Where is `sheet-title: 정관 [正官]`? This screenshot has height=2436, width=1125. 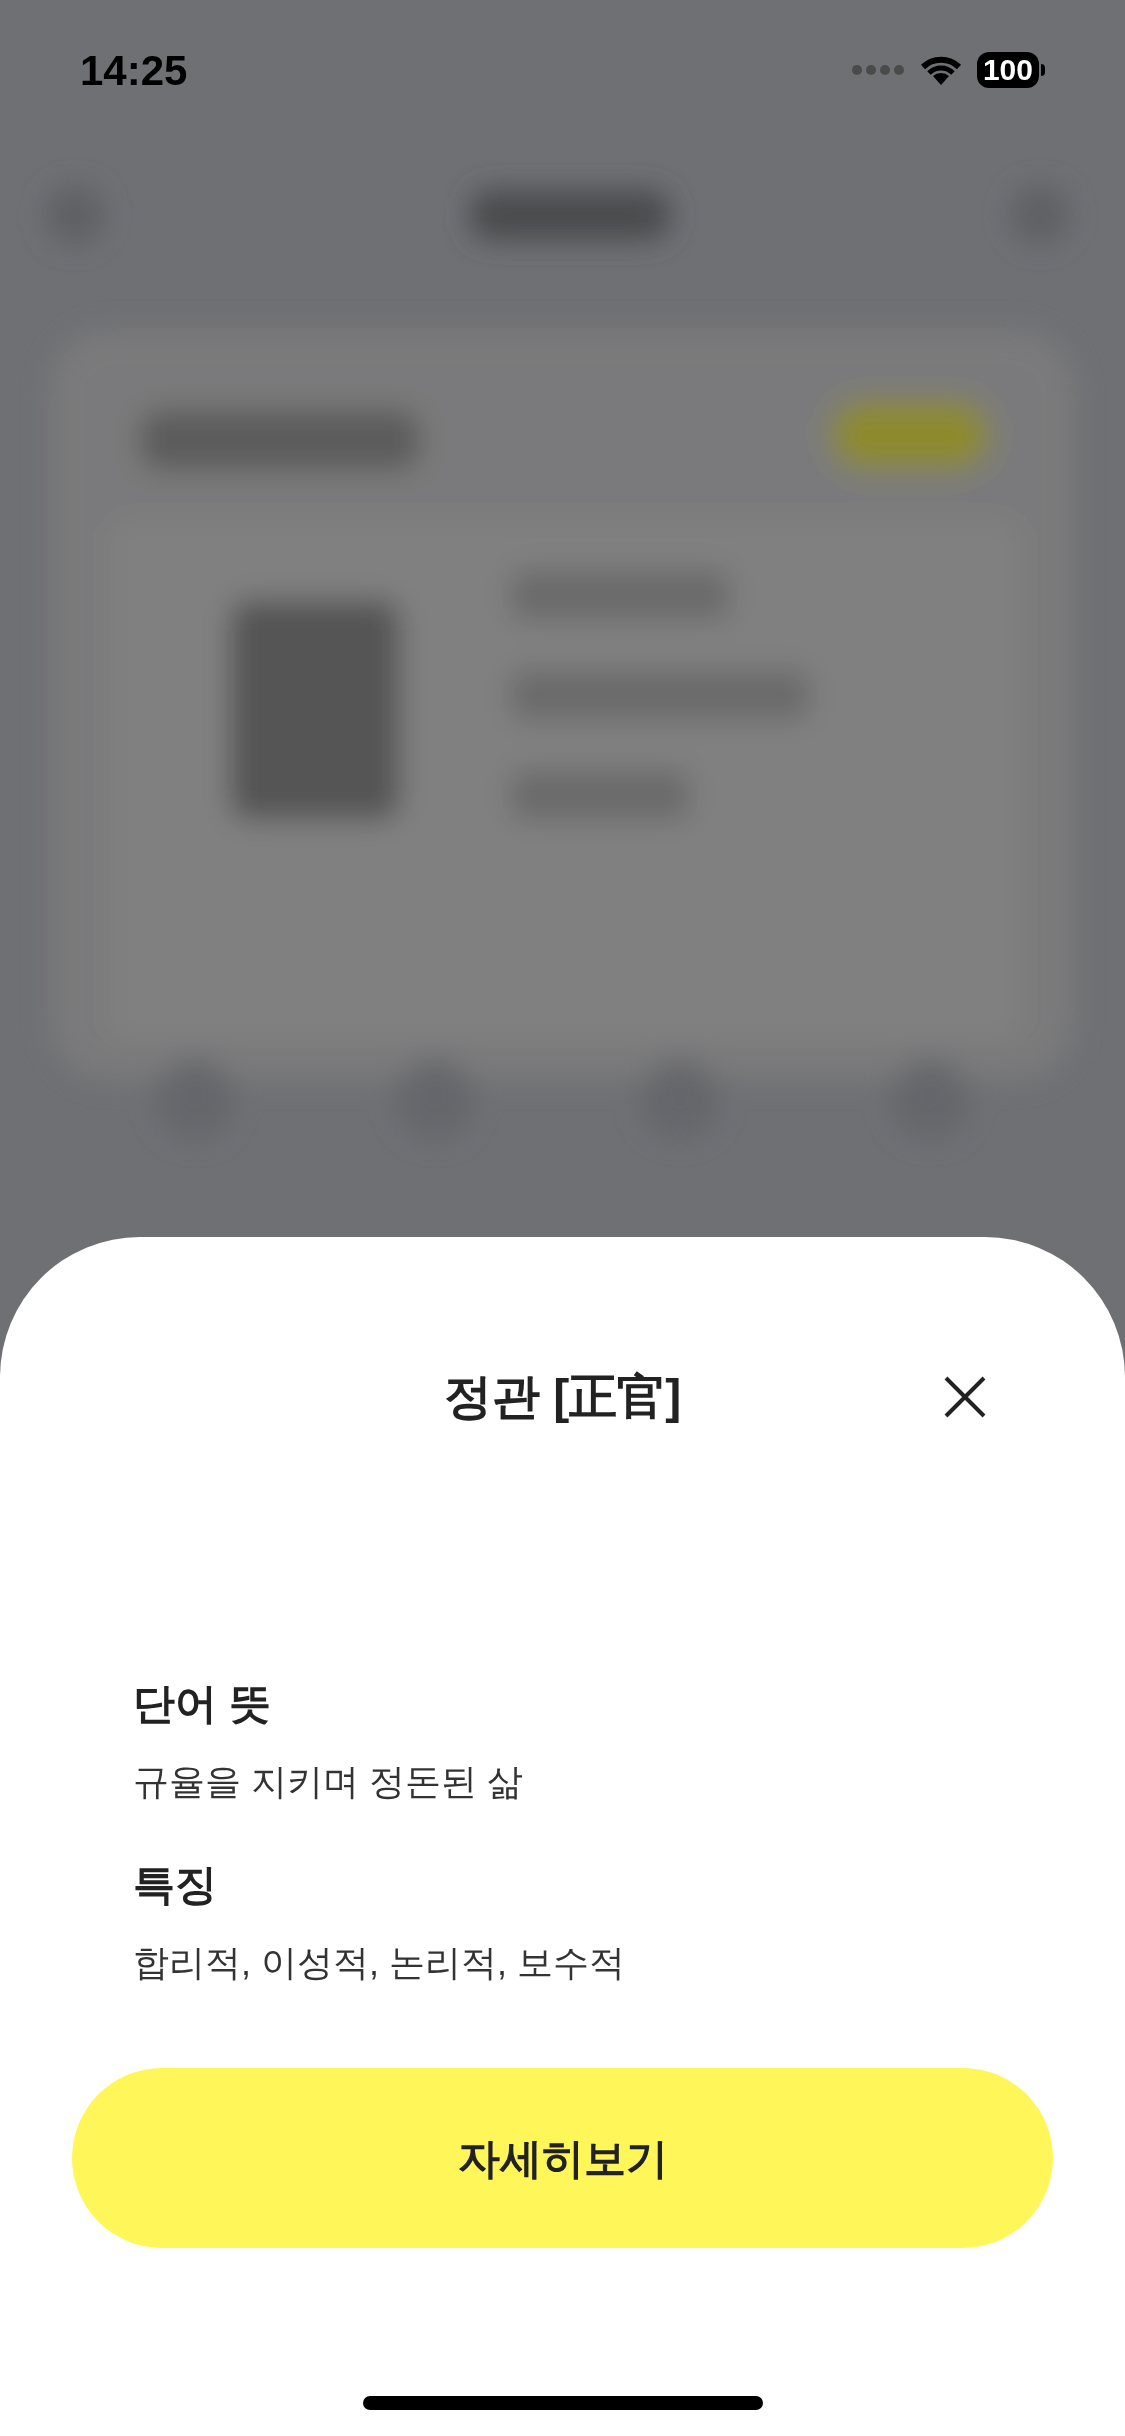
sheet-title: 정관 [正官] is located at coordinates (562, 1397).